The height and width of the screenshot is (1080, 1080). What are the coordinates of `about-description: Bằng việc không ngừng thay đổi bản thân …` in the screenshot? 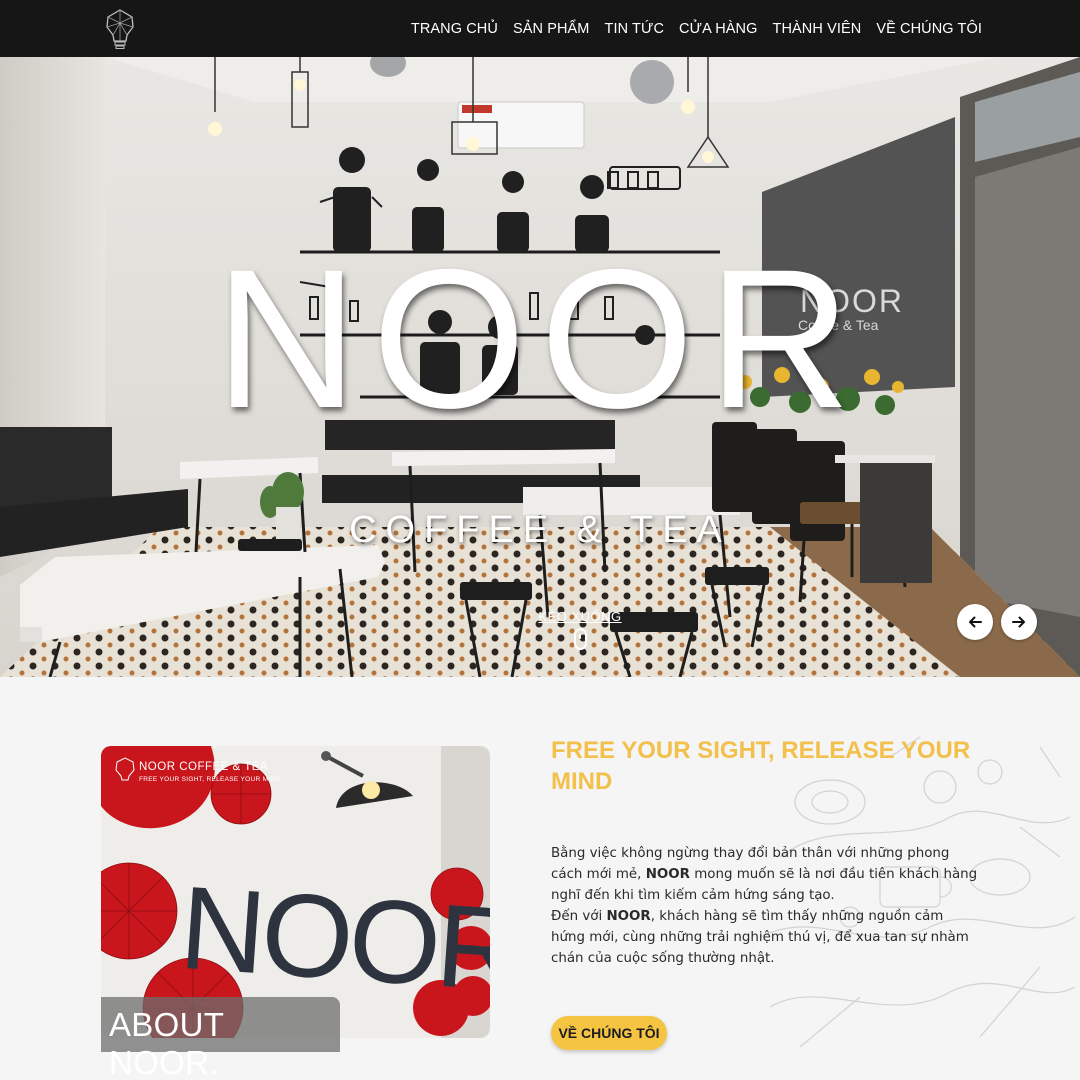 It's located at (766, 906).